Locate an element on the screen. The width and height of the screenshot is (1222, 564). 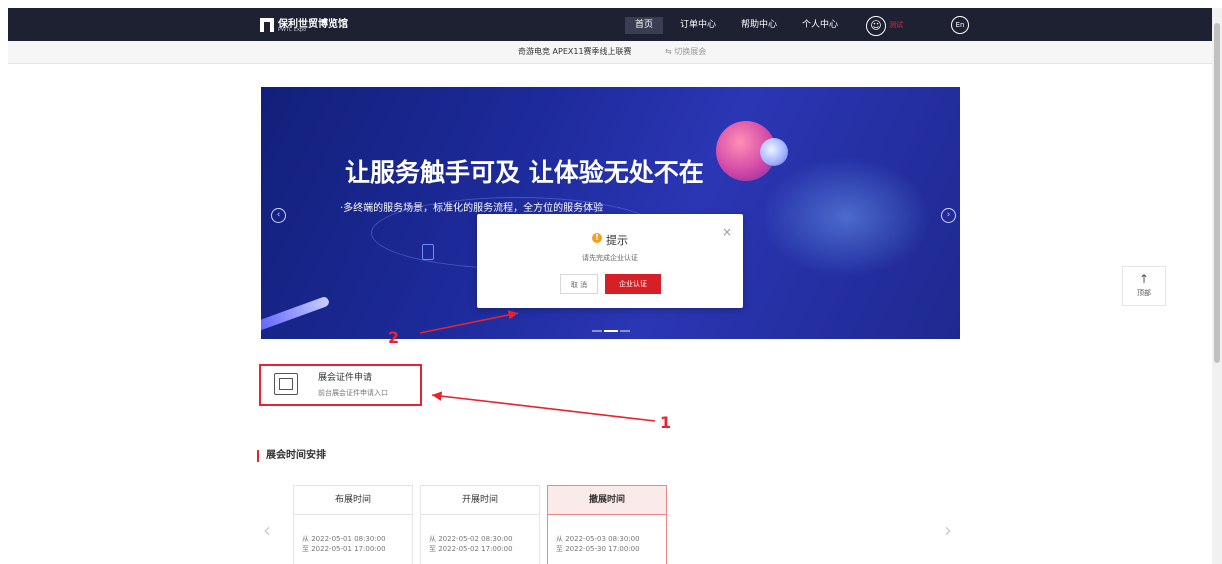
schedule-column-label: 布展时间 is located at coordinates (353, 500).